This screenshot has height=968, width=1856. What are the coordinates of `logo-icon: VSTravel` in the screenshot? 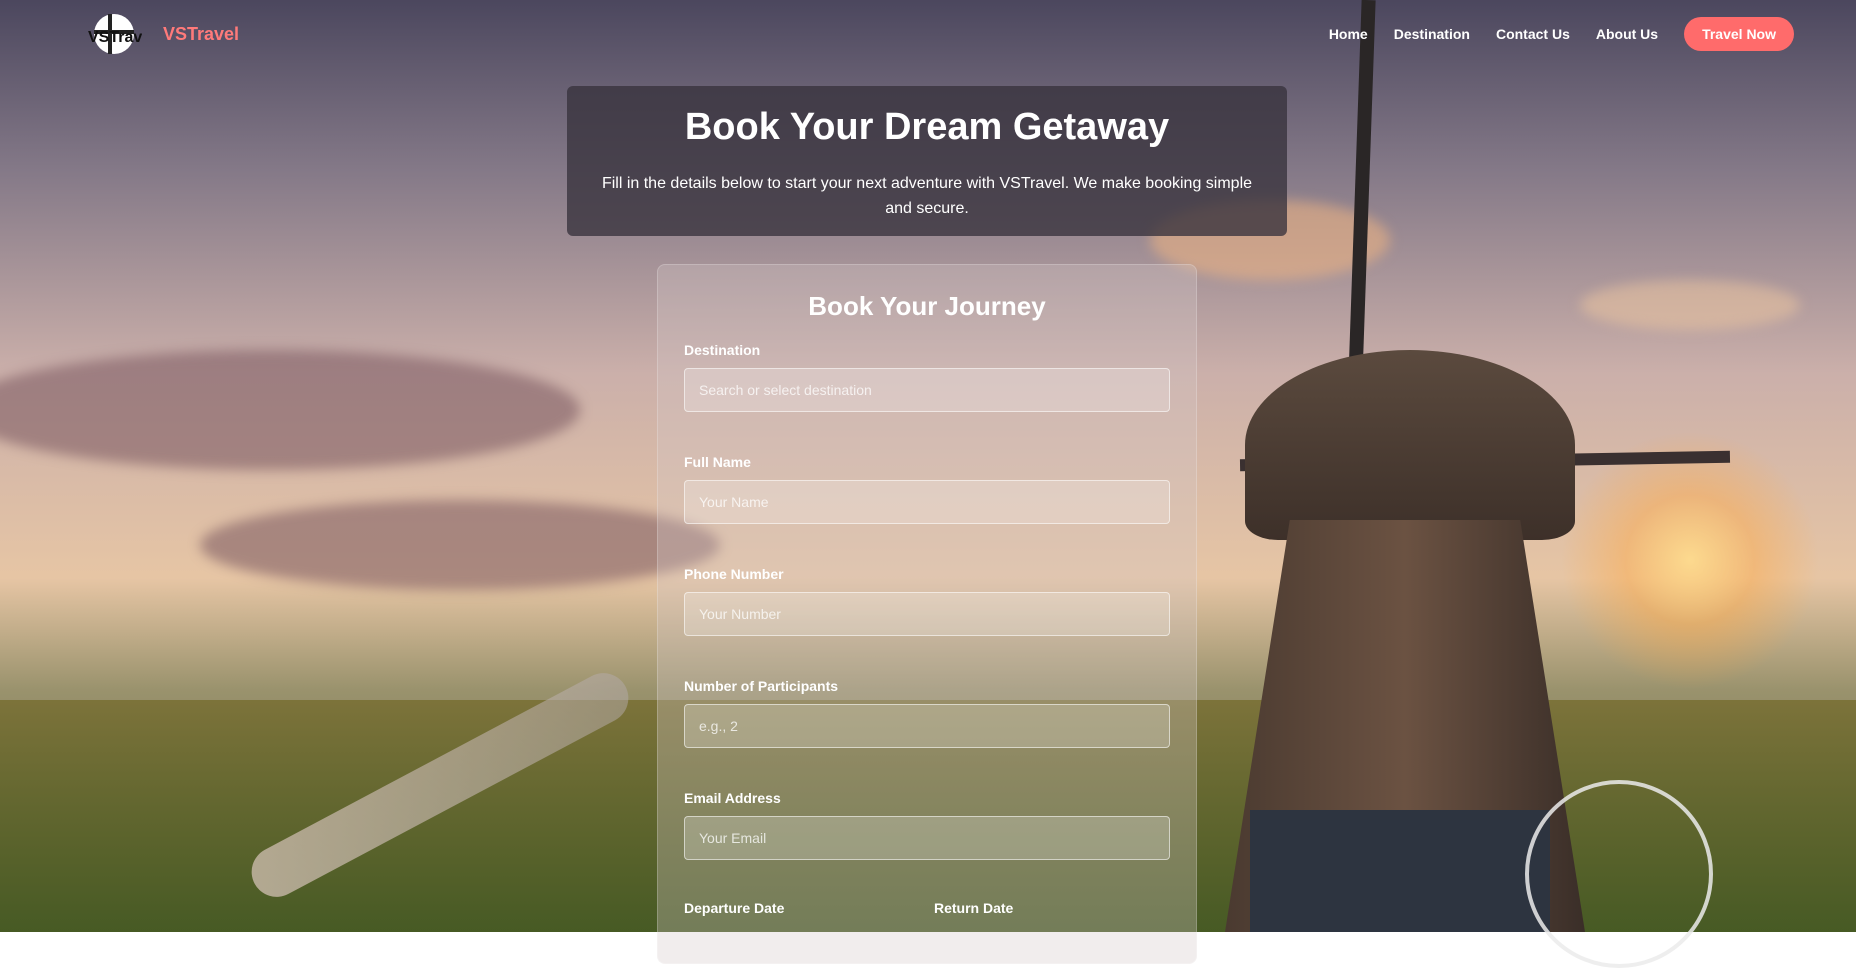 It's located at (115, 34).